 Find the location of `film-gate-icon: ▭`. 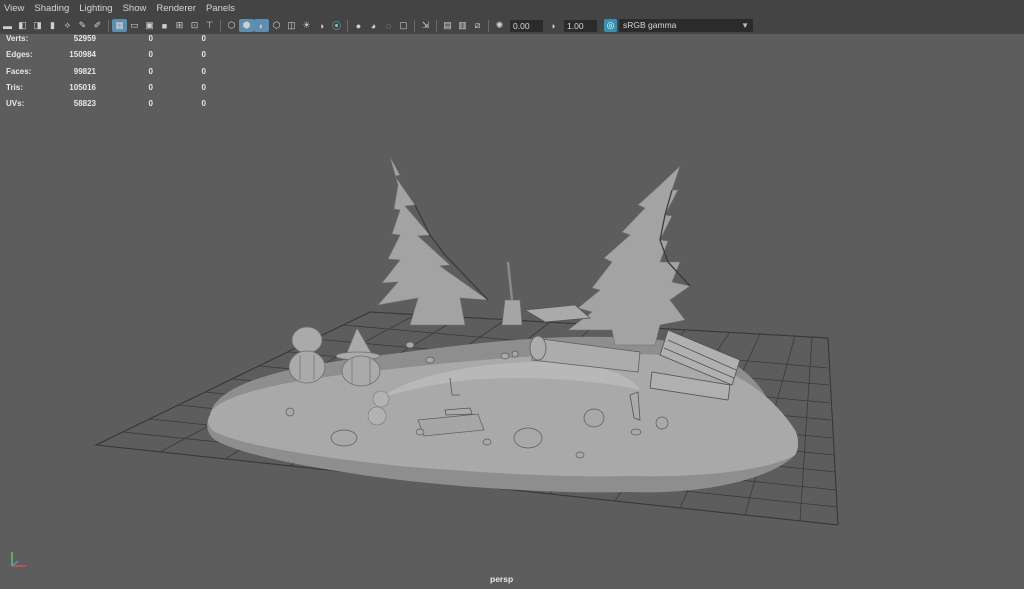

film-gate-icon: ▭ is located at coordinates (134, 25).